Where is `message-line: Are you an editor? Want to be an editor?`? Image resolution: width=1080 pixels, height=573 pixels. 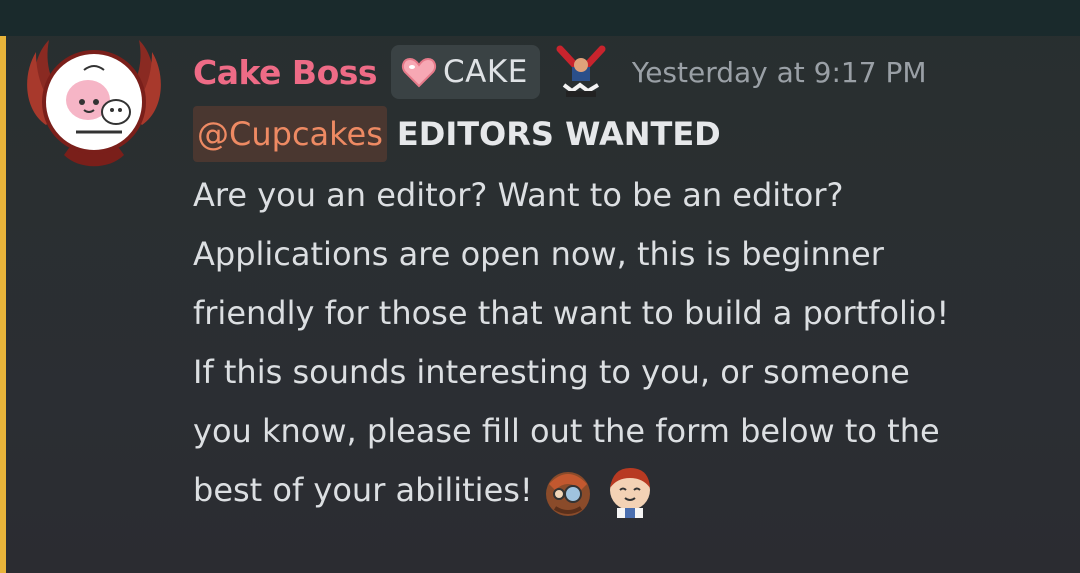
message-line: Are you an editor? Want to be an editor? is located at coordinates (518, 195).